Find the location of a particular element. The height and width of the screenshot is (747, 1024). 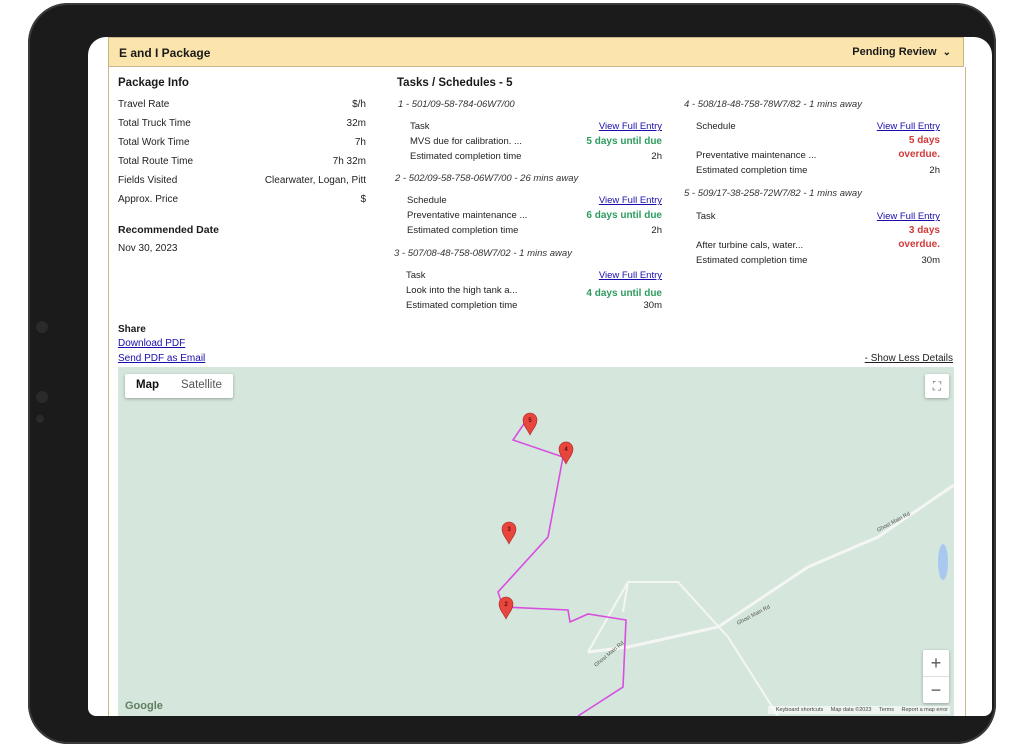

share-title: Share is located at coordinates (132, 329).